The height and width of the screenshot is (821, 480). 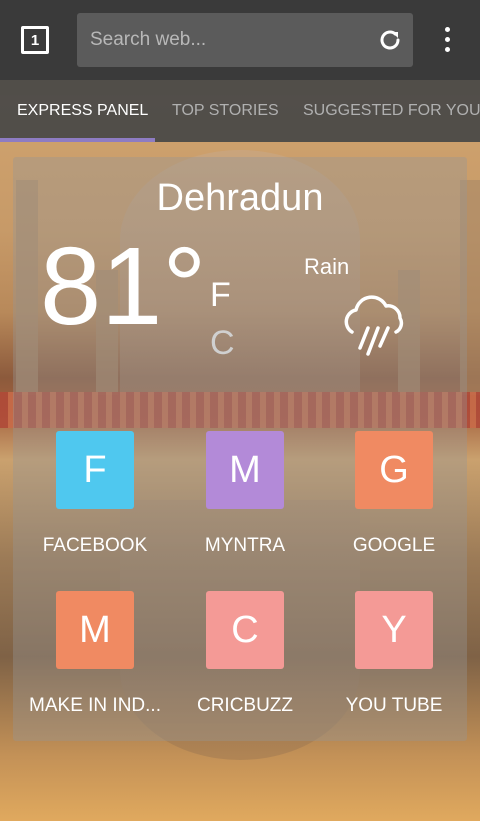 What do you see at coordinates (82, 111) in the screenshot?
I see `tab-express-panel: EXPRESS PANEL` at bounding box center [82, 111].